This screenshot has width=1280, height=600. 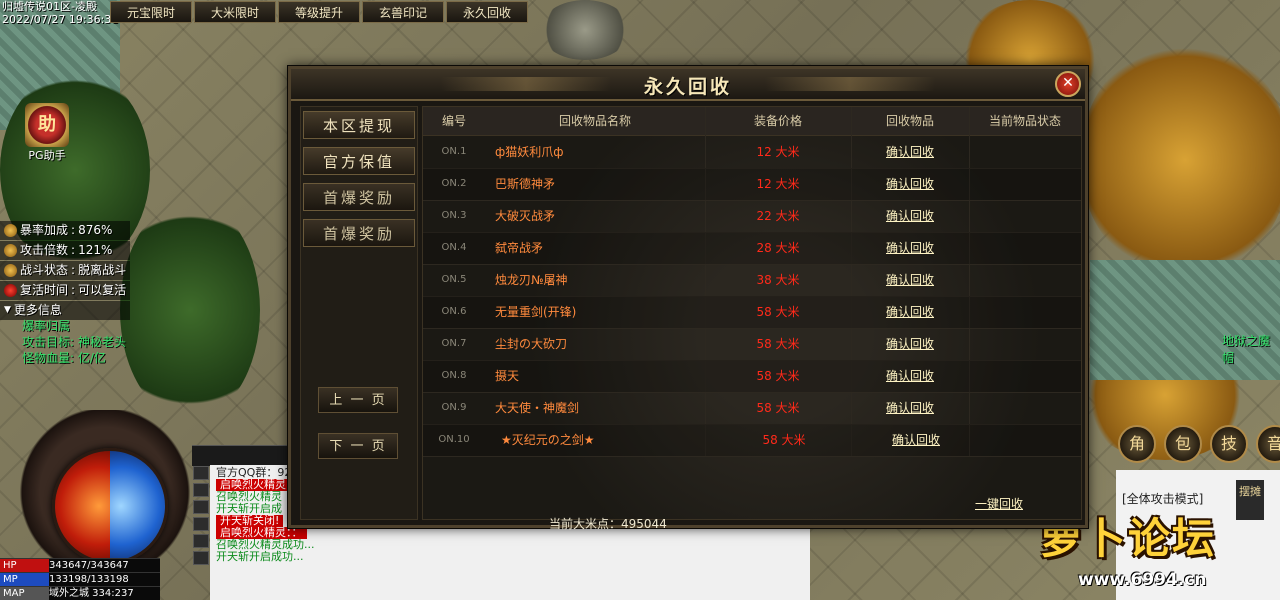 I want to click on hp-mp-orb, so click(x=110, y=506).